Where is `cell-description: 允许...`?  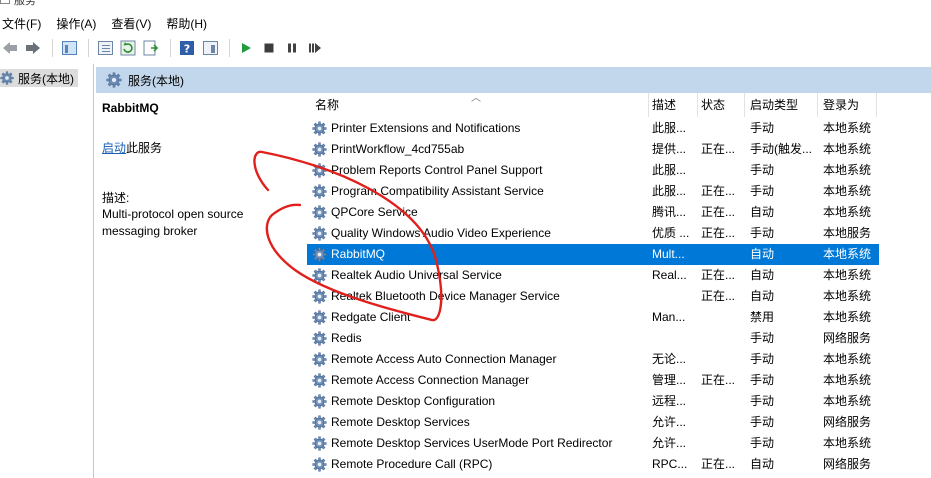
cell-description: 允许... is located at coordinates (669, 422).